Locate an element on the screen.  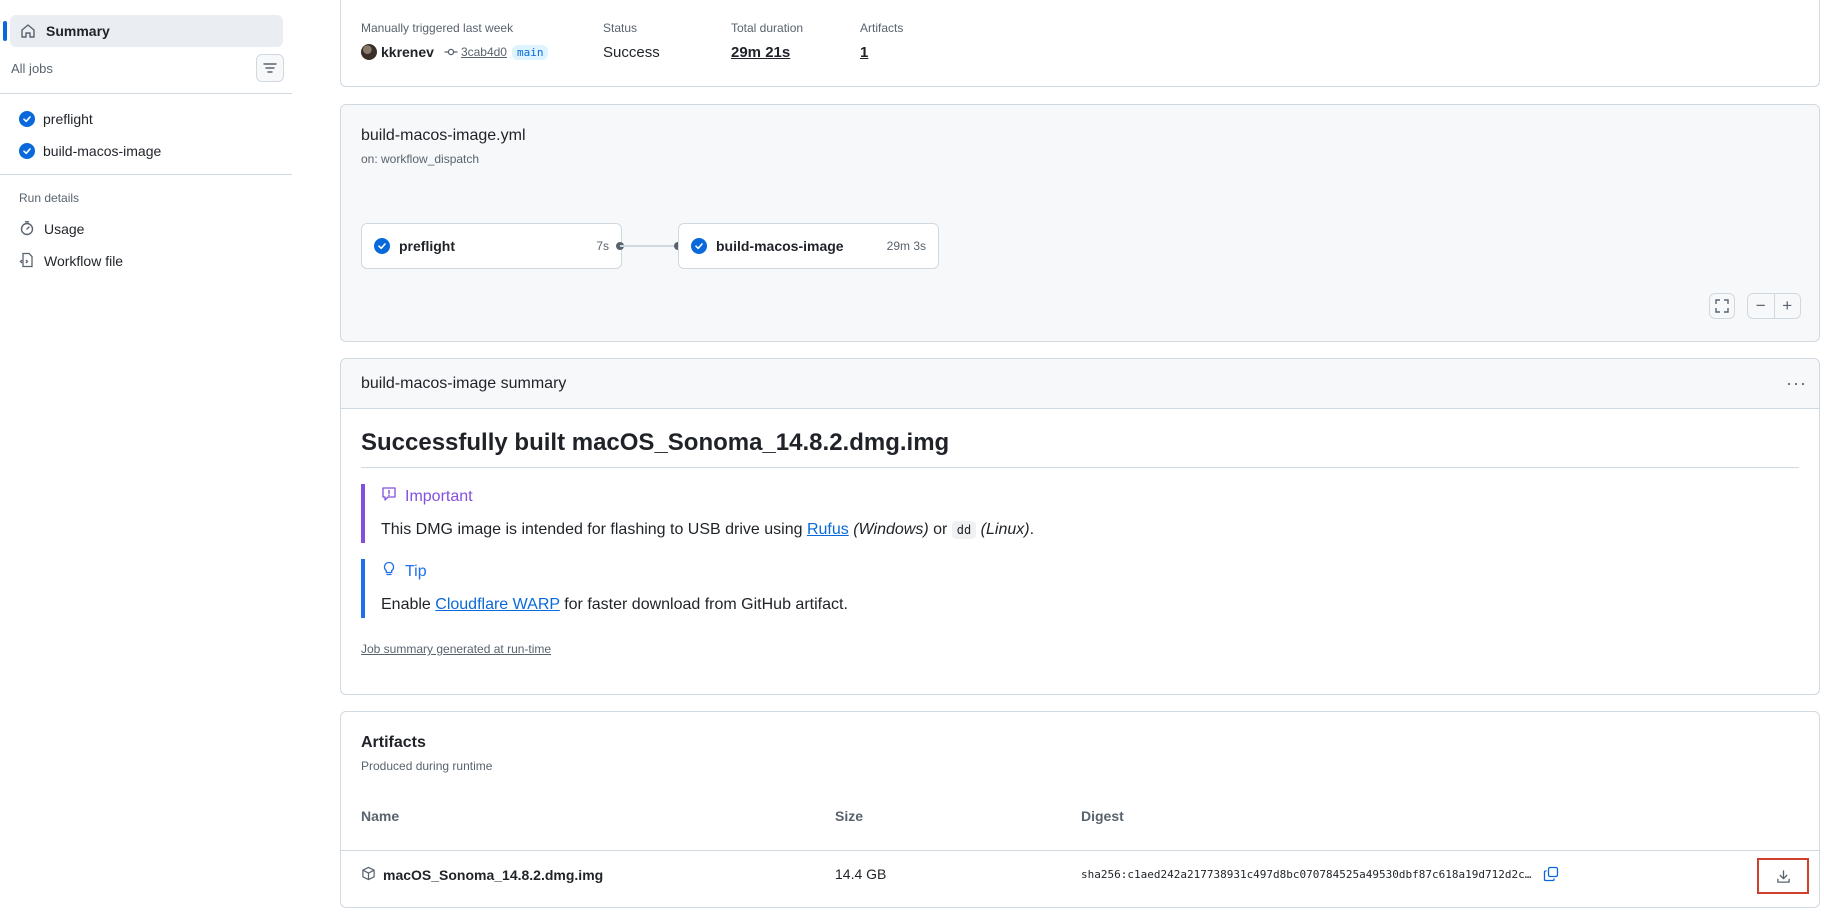
filter-button is located at coordinates (270, 68).